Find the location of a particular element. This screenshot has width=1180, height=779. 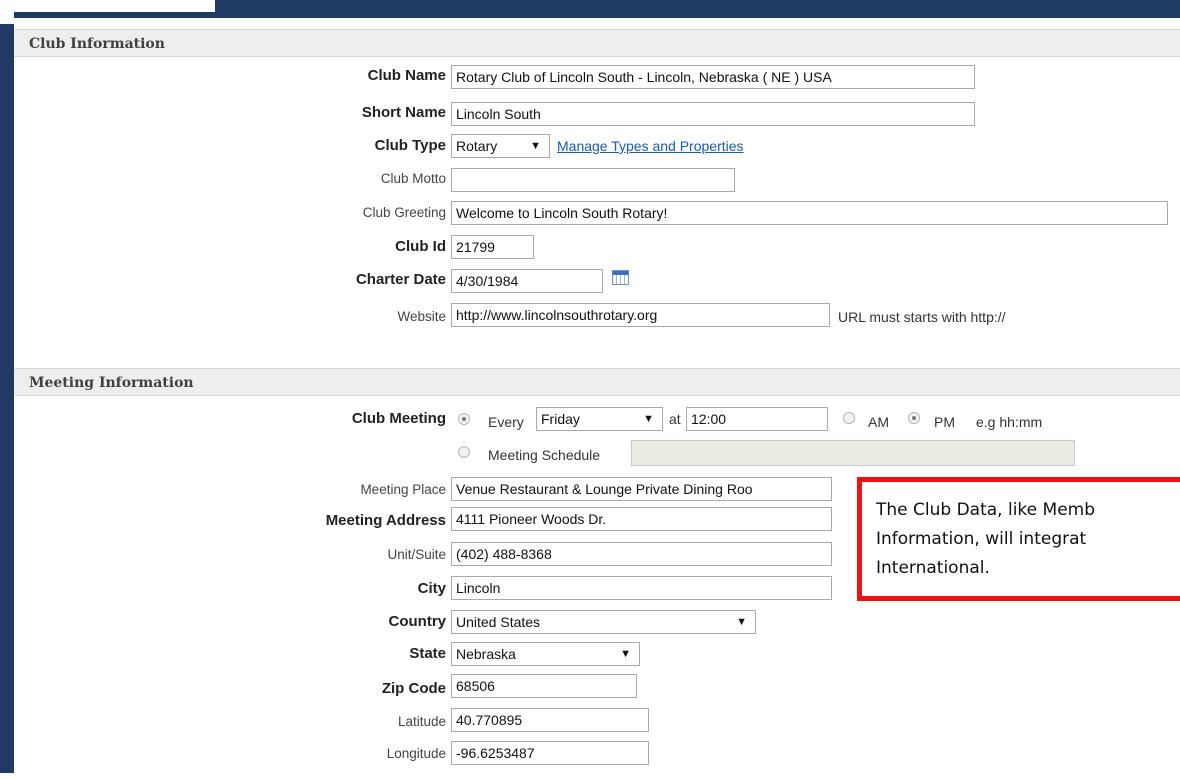

meeting-time-field: 12:00 is located at coordinates (757, 419).